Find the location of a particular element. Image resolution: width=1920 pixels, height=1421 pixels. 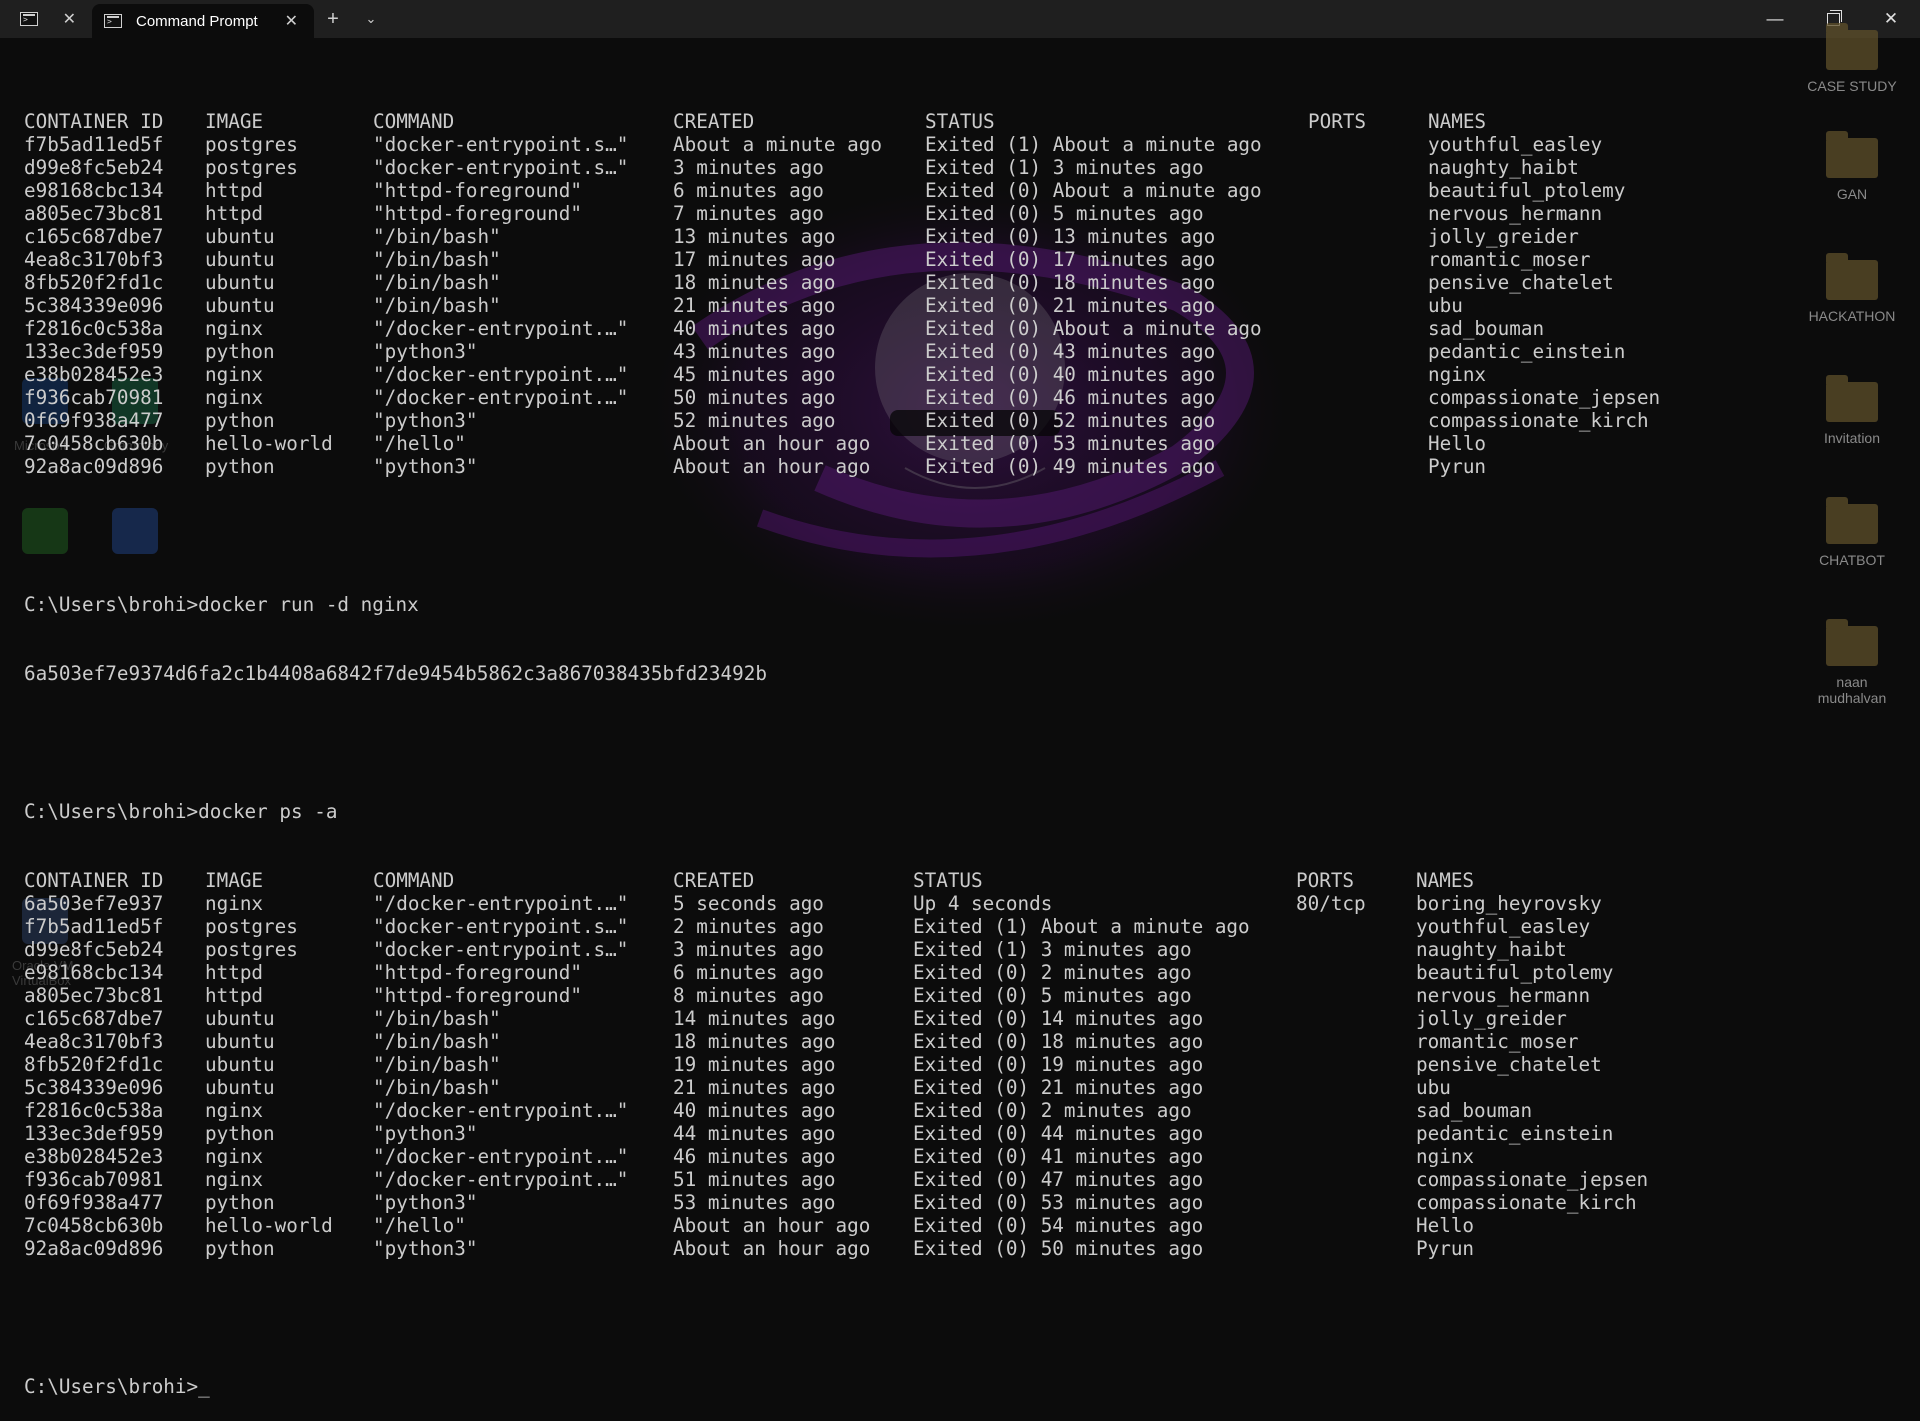

names-cell: jolly_greider is located at coordinates (1503, 236).